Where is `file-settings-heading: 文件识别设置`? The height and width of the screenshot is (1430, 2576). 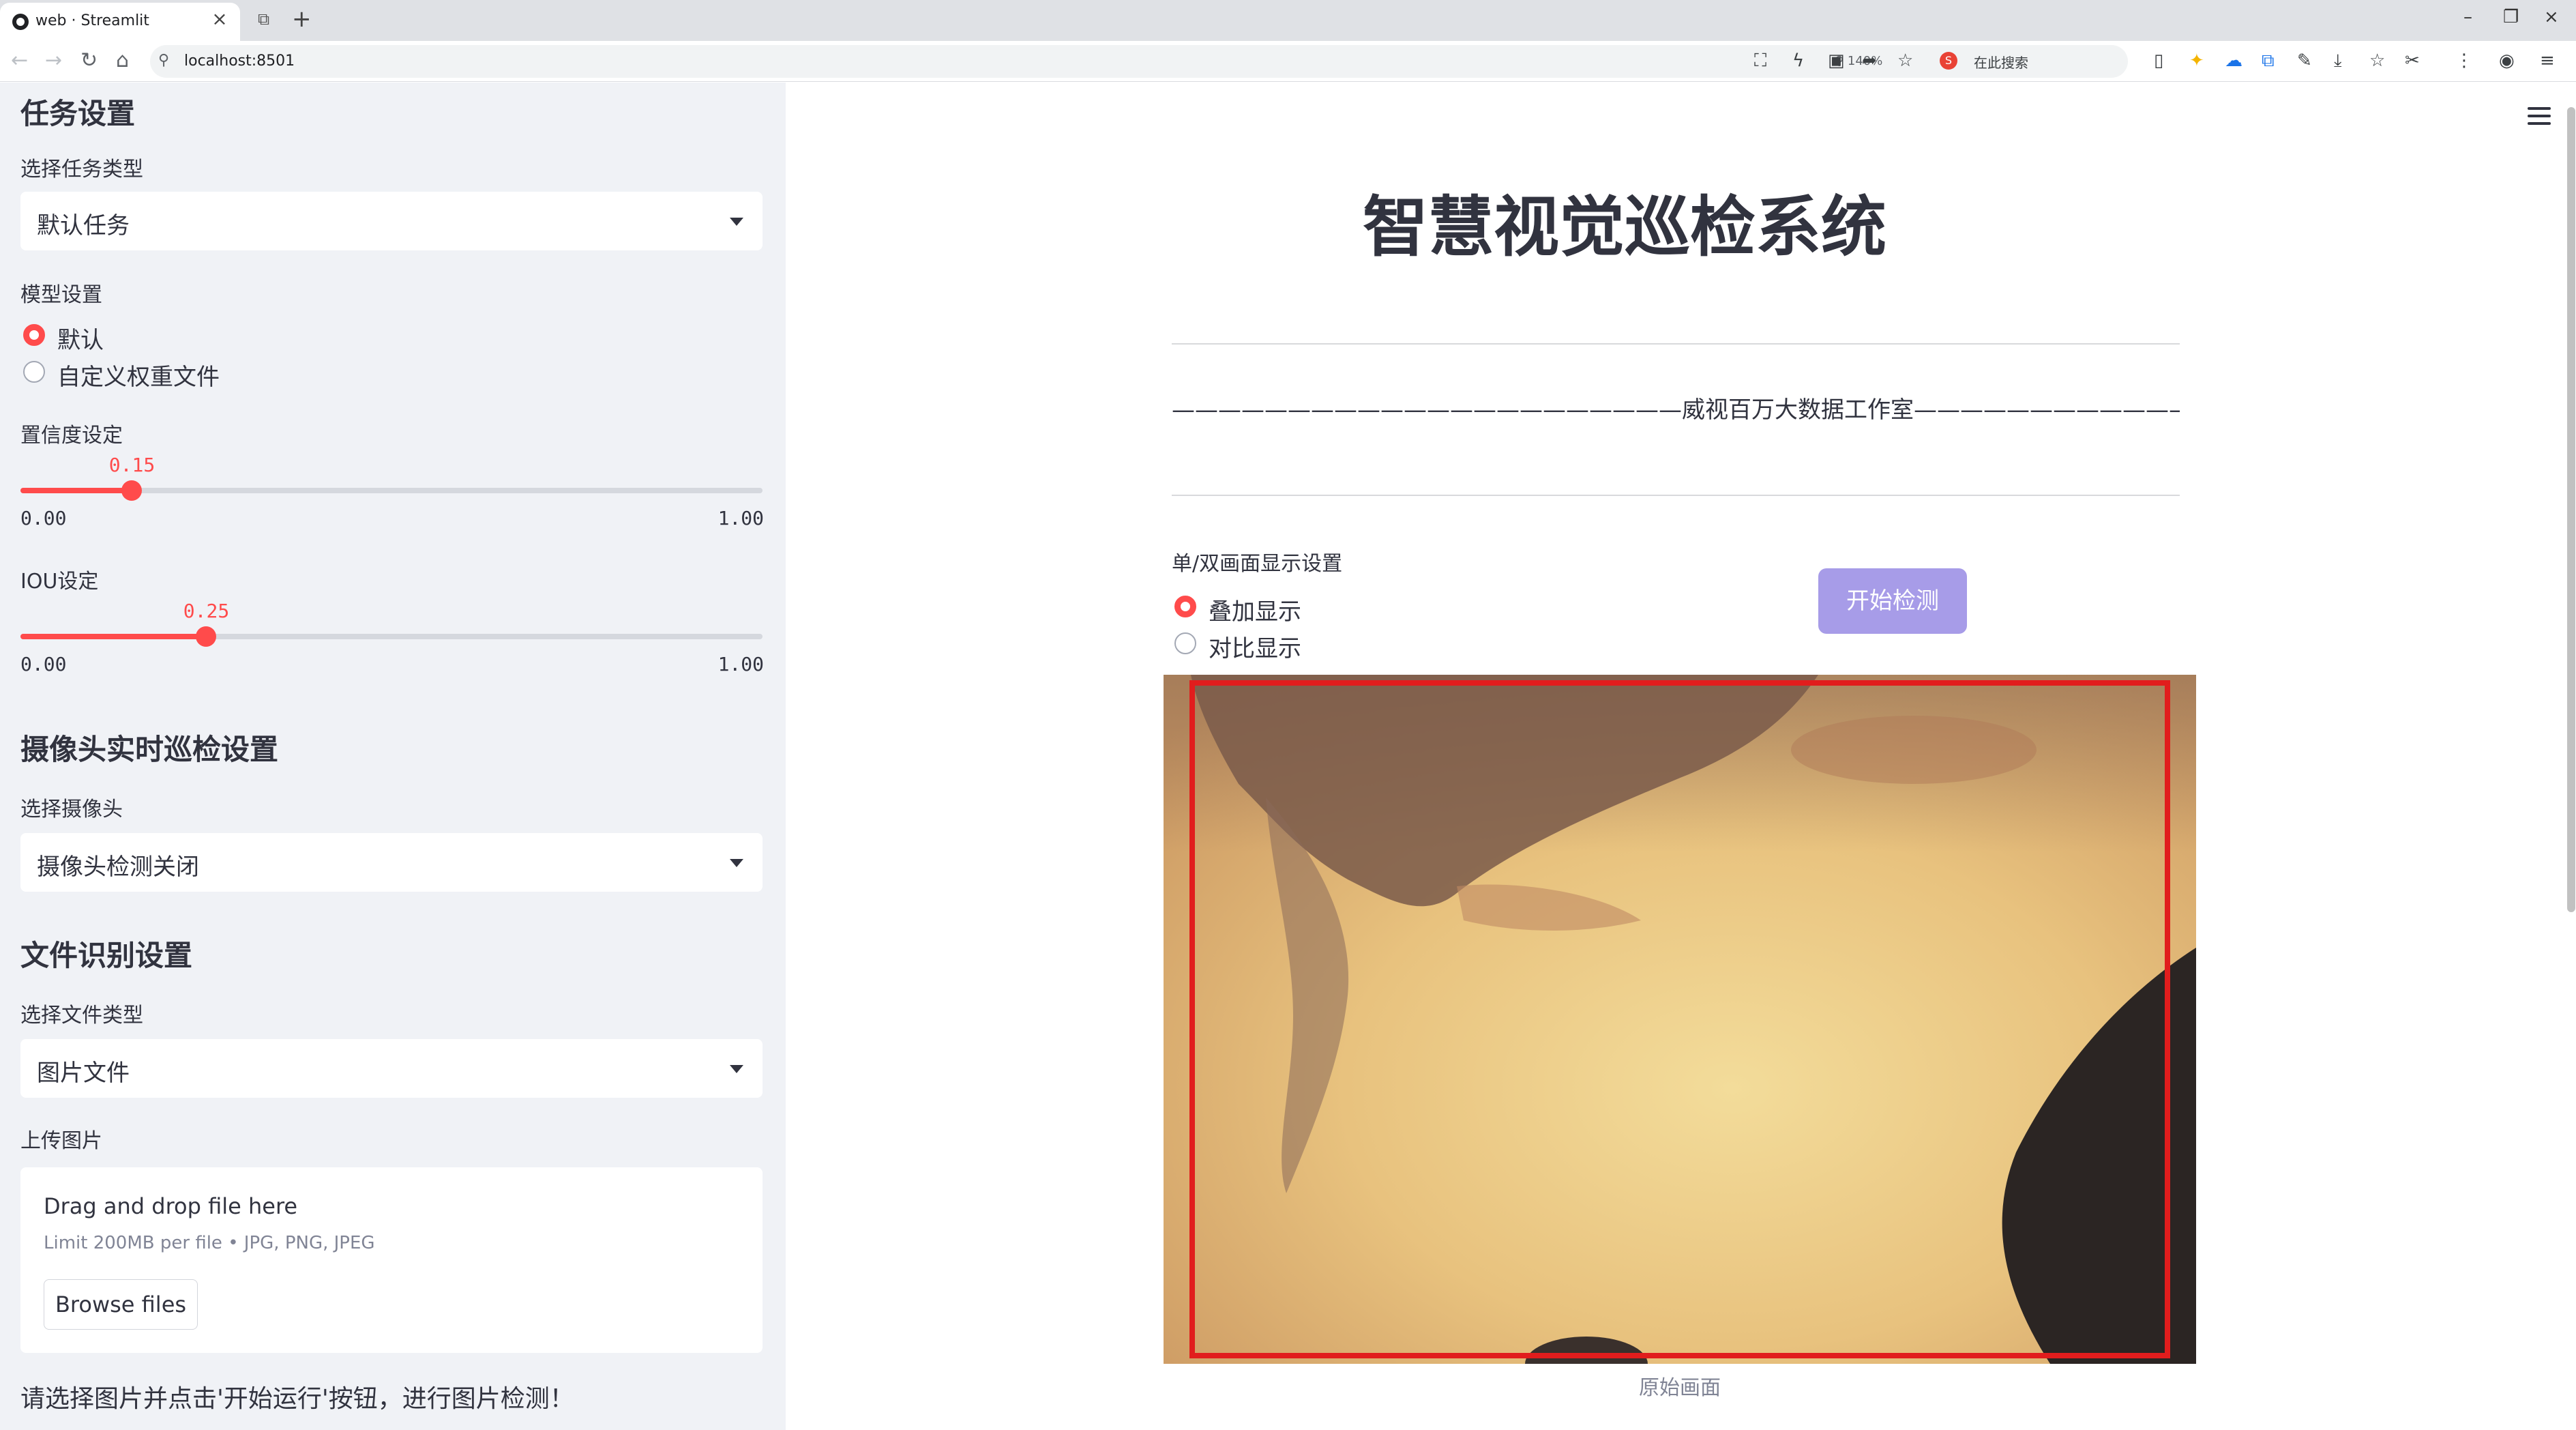 file-settings-heading: 文件识别设置 is located at coordinates (106, 955).